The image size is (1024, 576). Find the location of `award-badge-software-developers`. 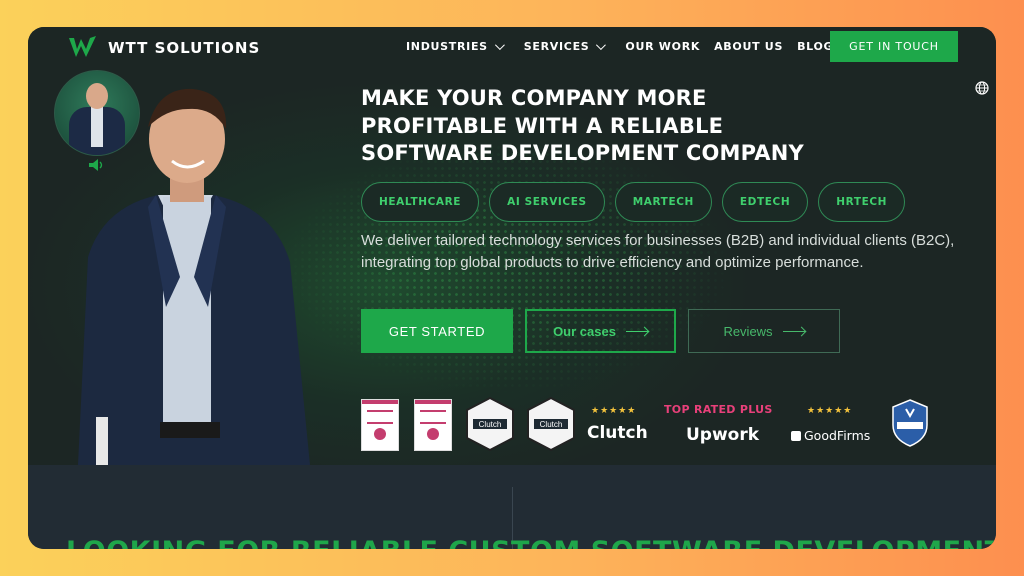

award-badge-software-developers is located at coordinates (380, 425).